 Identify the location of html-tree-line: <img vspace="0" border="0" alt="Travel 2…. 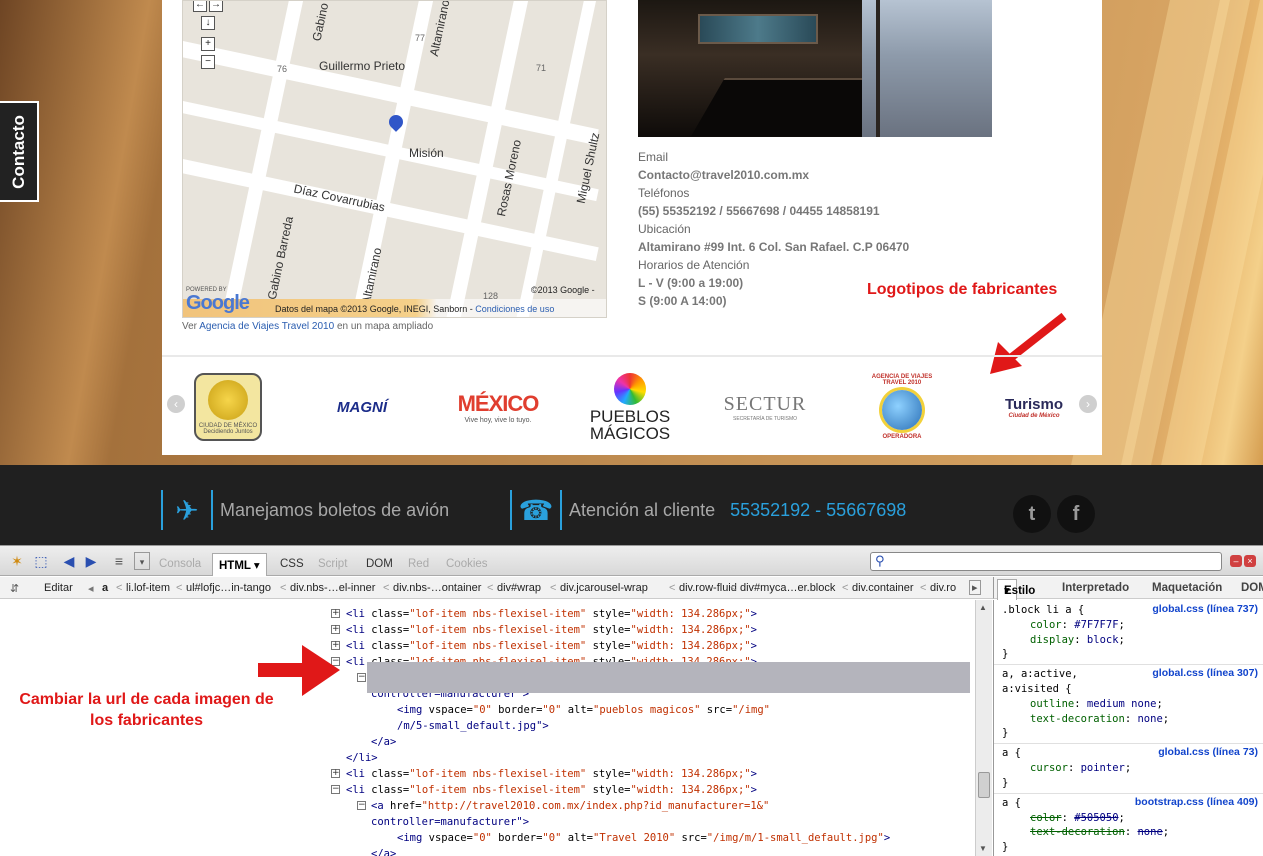
(643, 838).